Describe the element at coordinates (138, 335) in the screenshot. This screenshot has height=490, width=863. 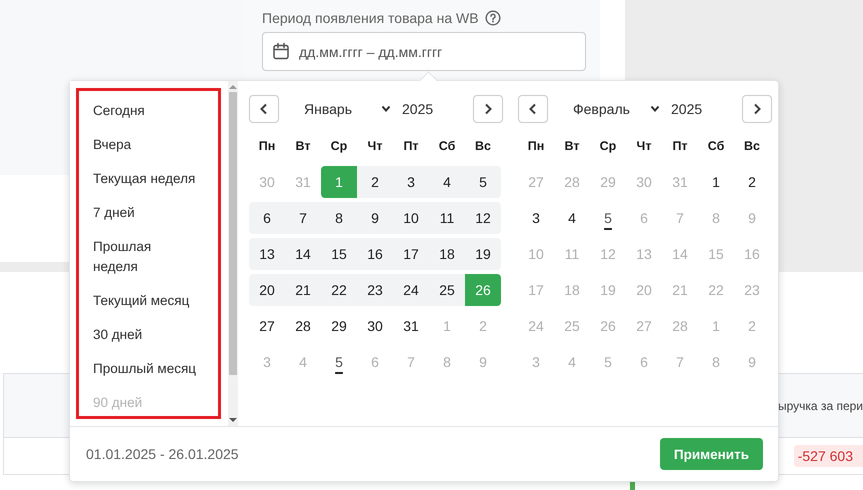
I see `preset-item: 30 дней` at that location.